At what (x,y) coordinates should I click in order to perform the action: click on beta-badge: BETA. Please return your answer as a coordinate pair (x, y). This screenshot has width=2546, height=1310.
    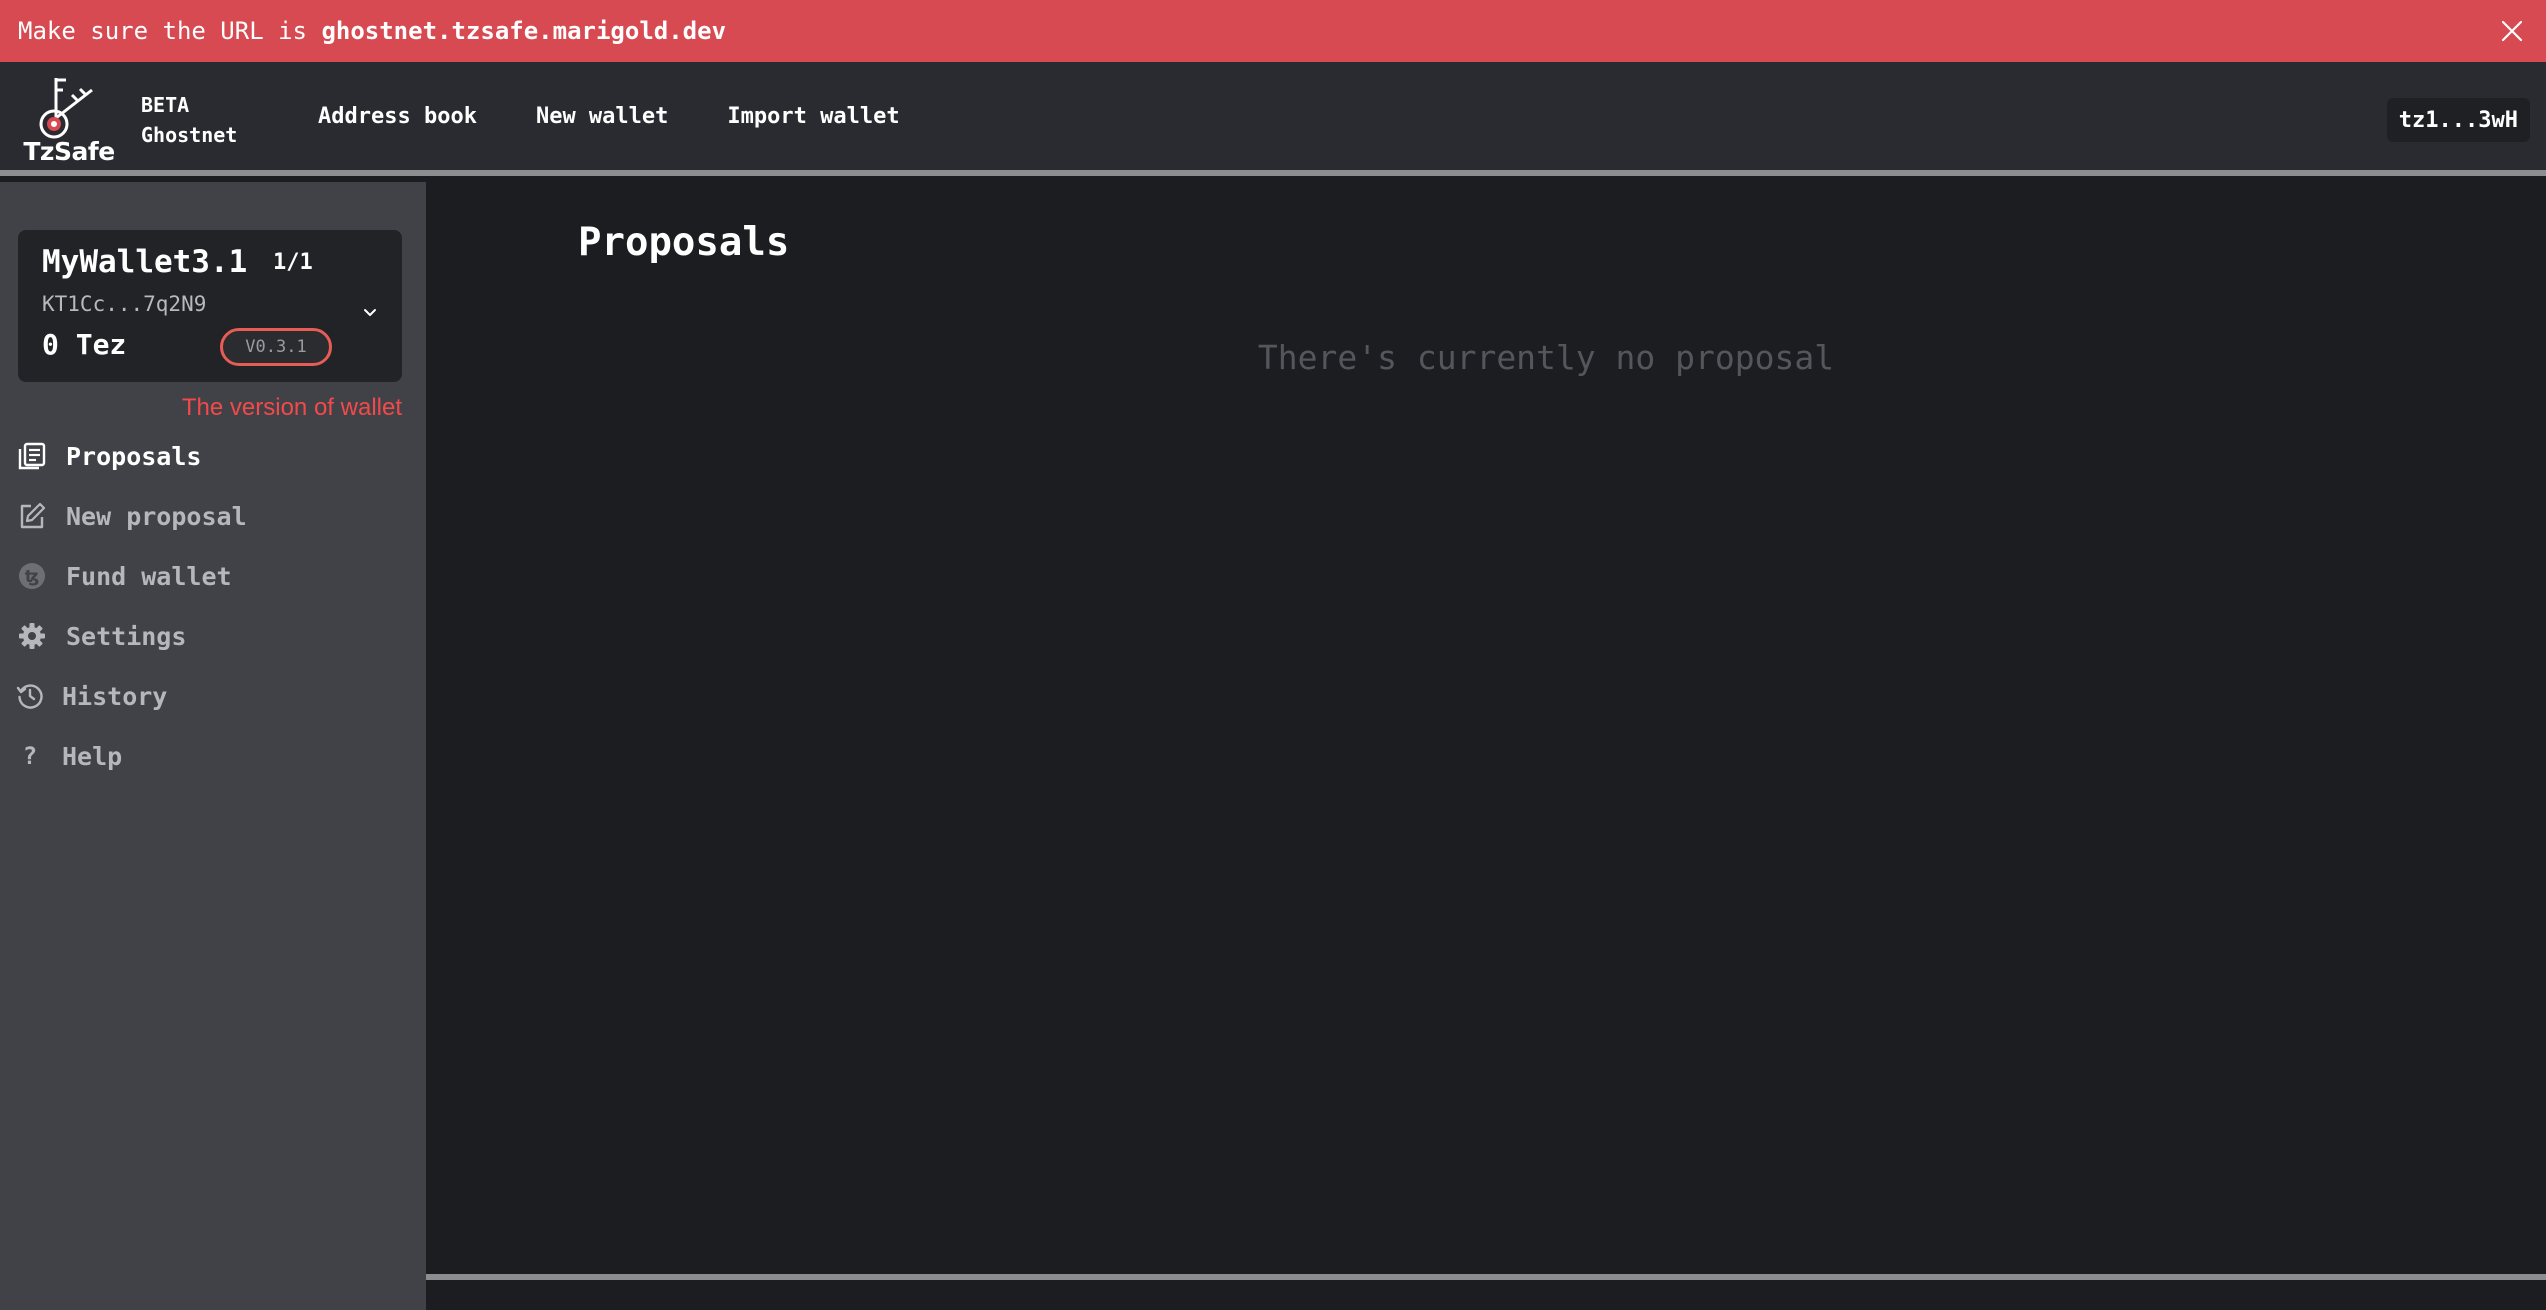
    Looking at the image, I should click on (165, 105).